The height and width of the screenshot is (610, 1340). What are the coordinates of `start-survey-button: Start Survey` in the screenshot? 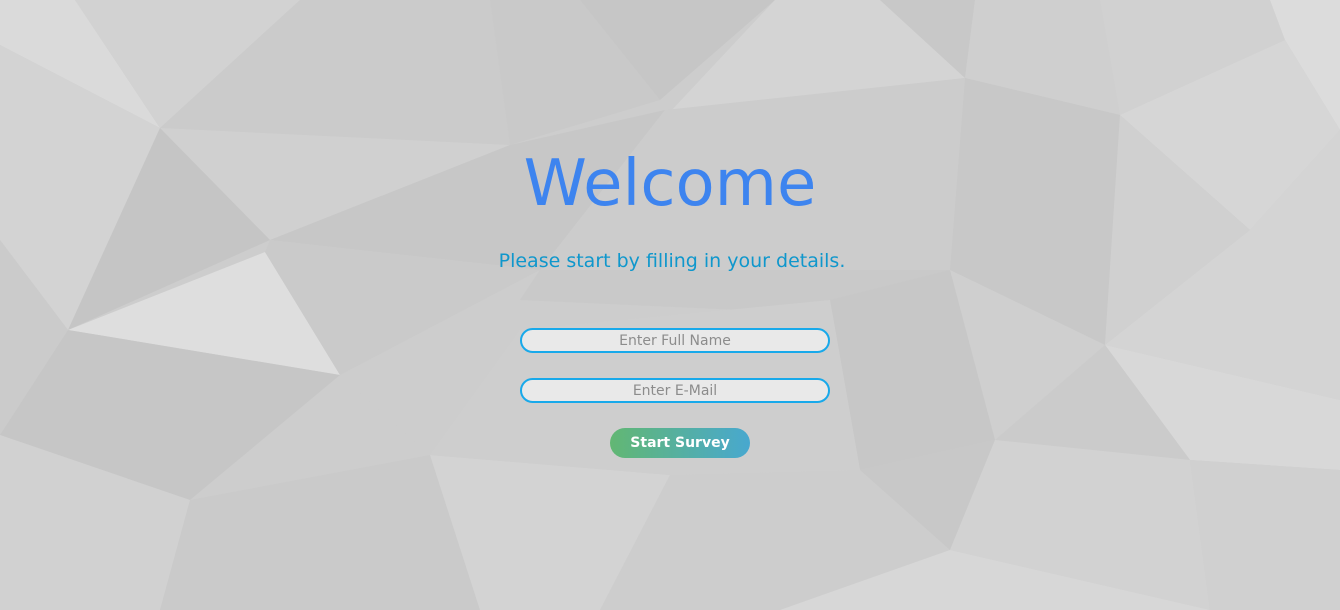 It's located at (680, 443).